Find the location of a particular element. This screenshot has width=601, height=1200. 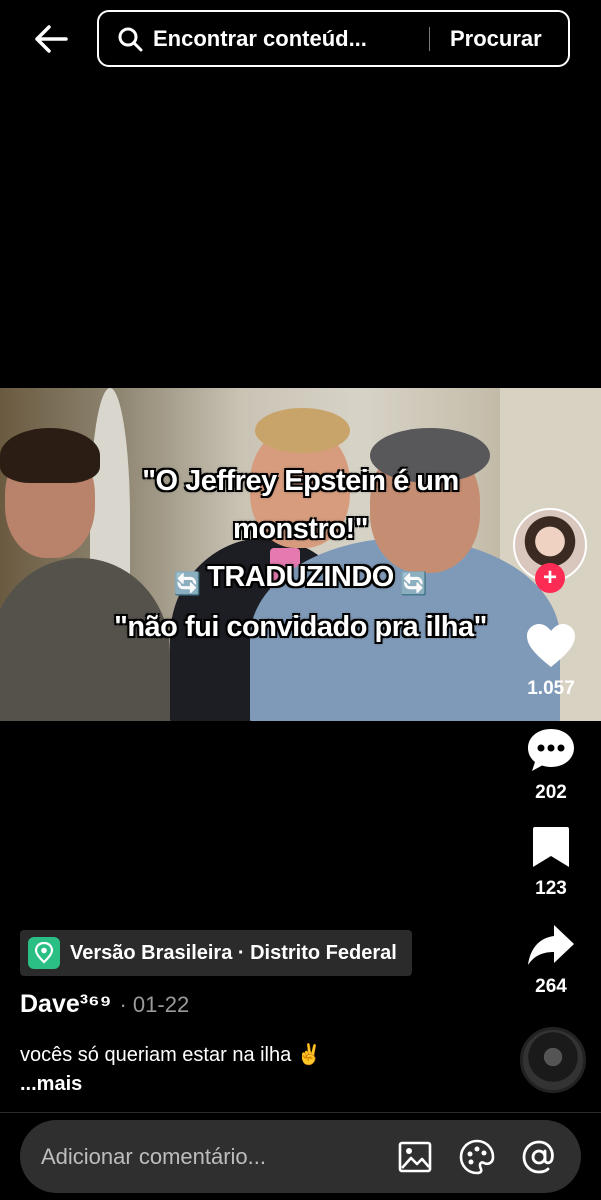

video-caption-line: 🔄 TRADUZINDO 🔄 is located at coordinates (300, 580).